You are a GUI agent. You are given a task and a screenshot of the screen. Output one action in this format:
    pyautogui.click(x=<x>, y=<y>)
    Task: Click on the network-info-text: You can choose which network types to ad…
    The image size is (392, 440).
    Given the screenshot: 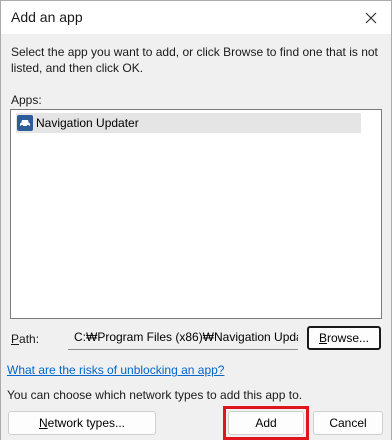 What is the action you would take?
    pyautogui.click(x=155, y=395)
    